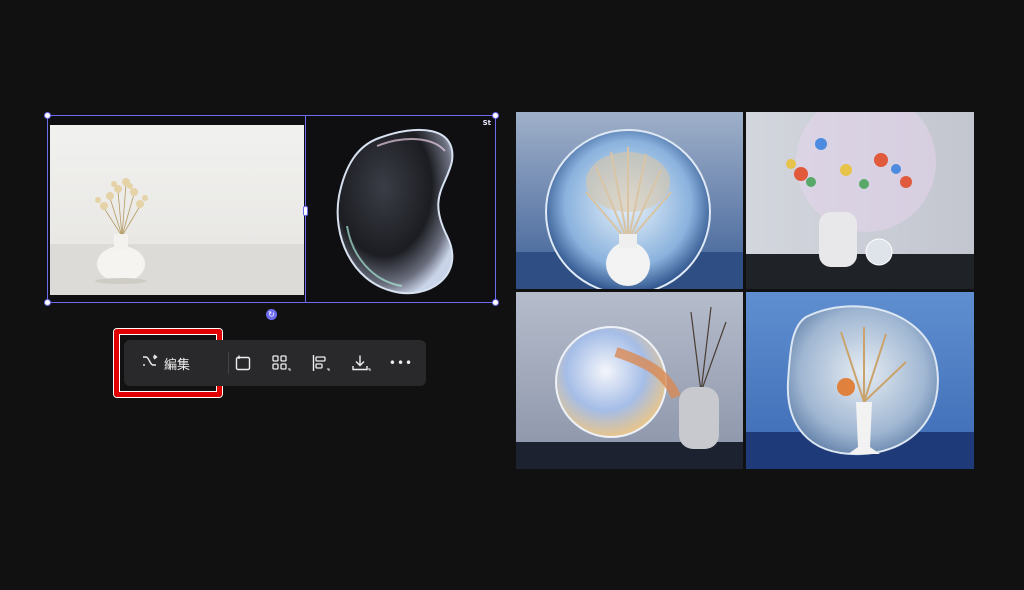  I want to click on resize-handle-bottom-right, so click(495, 302).